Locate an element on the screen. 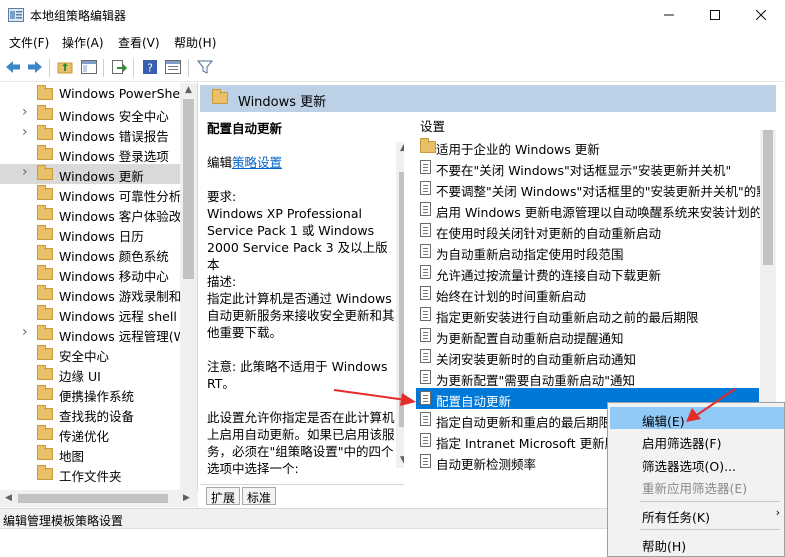 Image resolution: width=785 pixels, height=557 pixels. tree-item: 边缘 UI is located at coordinates (90, 374).